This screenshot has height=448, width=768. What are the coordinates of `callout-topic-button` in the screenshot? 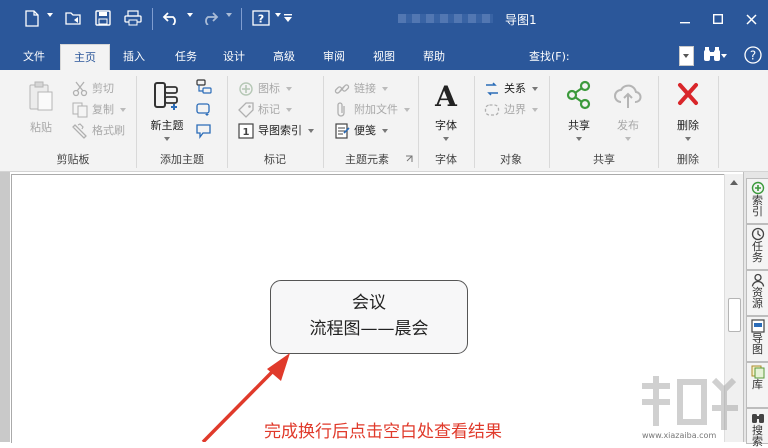 It's located at (204, 131).